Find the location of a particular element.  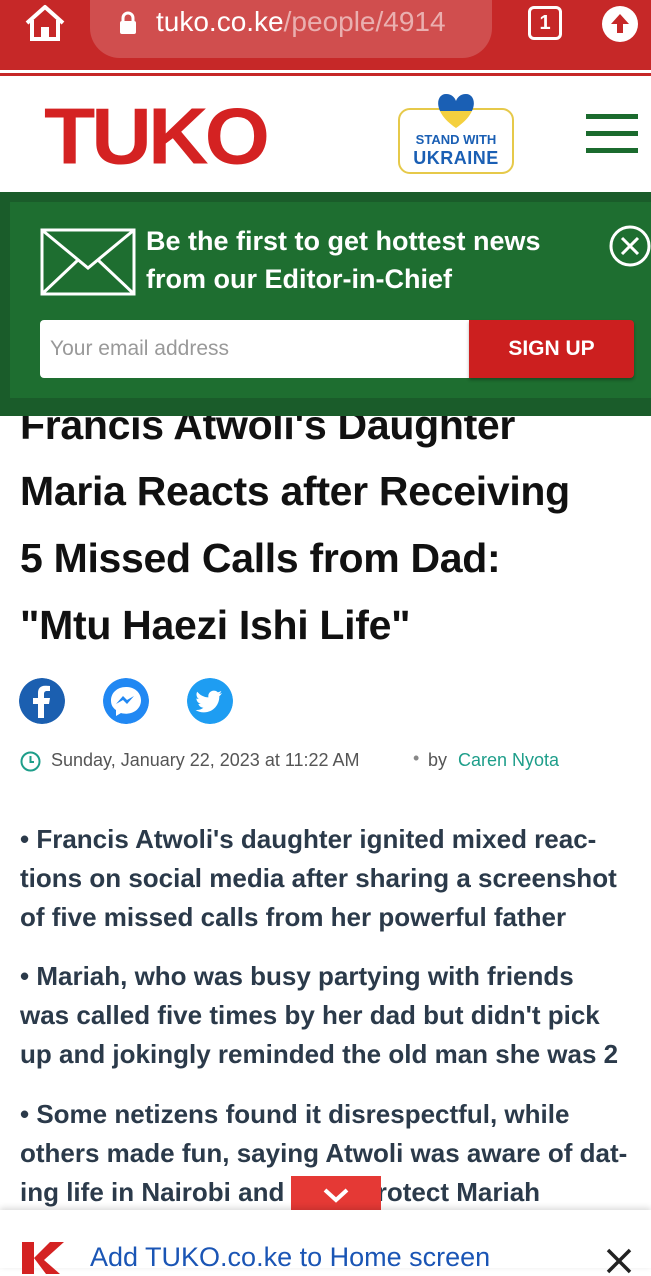

newsletter-headline-line1: Be the first to get hottest news is located at coordinates (343, 241).